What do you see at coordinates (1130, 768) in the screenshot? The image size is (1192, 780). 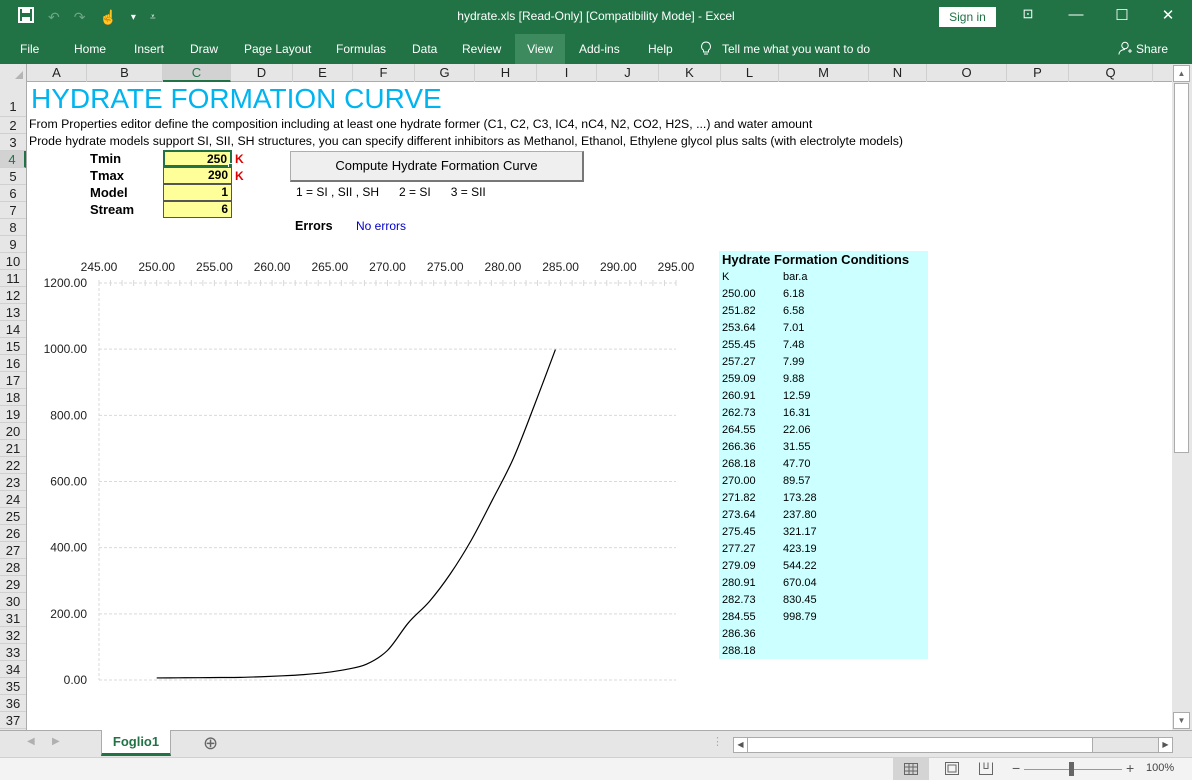 I see `zoom-in-button: +` at bounding box center [1130, 768].